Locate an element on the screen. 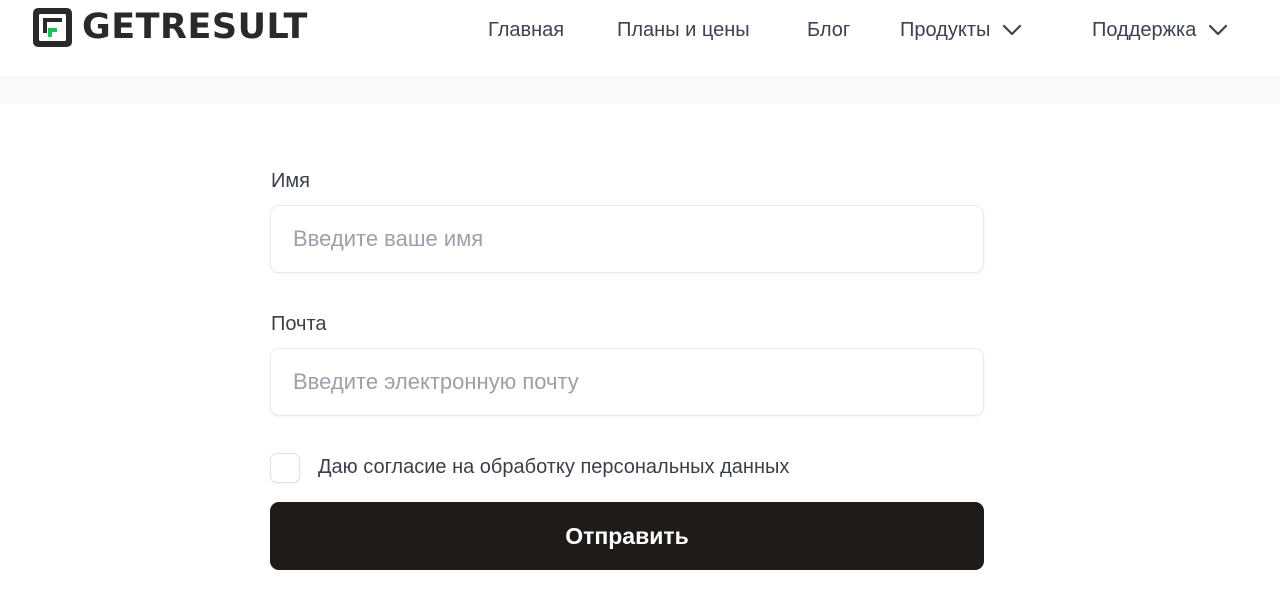 This screenshot has width=1280, height=607. nav-item-support: Поддержка is located at coordinates (1160, 30).